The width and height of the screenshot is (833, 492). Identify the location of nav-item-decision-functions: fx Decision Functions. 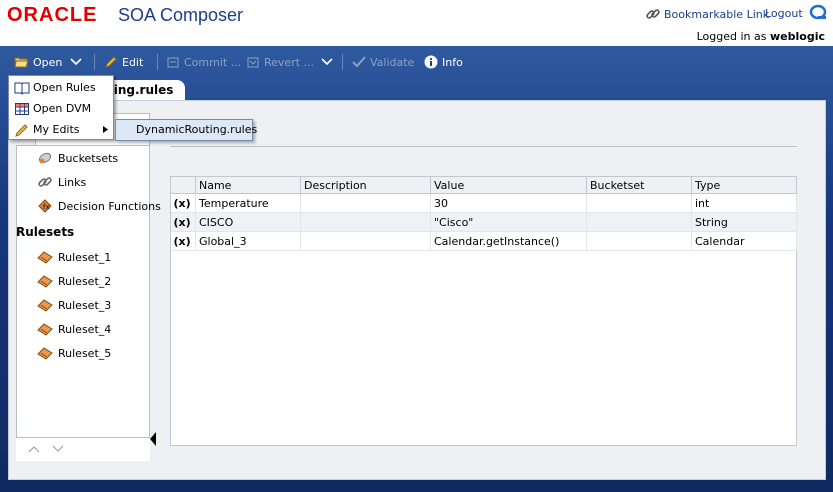
(99, 206).